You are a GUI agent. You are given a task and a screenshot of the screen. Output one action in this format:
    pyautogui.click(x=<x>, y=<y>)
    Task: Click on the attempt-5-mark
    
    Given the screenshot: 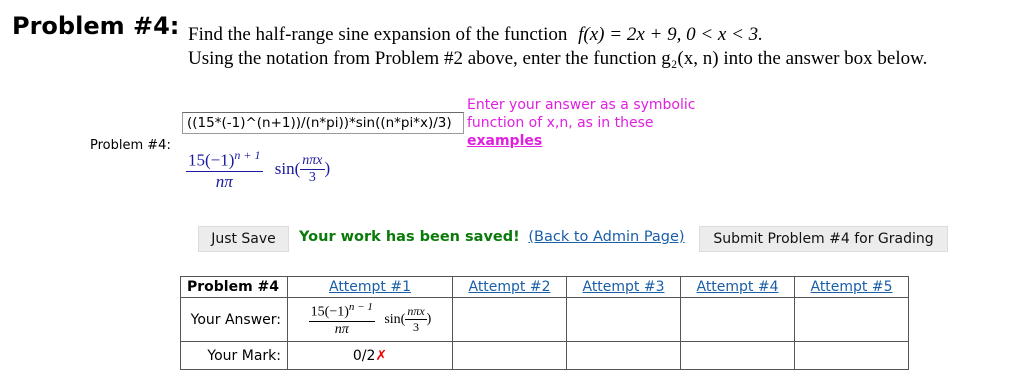 What is the action you would take?
    pyautogui.click(x=851, y=355)
    